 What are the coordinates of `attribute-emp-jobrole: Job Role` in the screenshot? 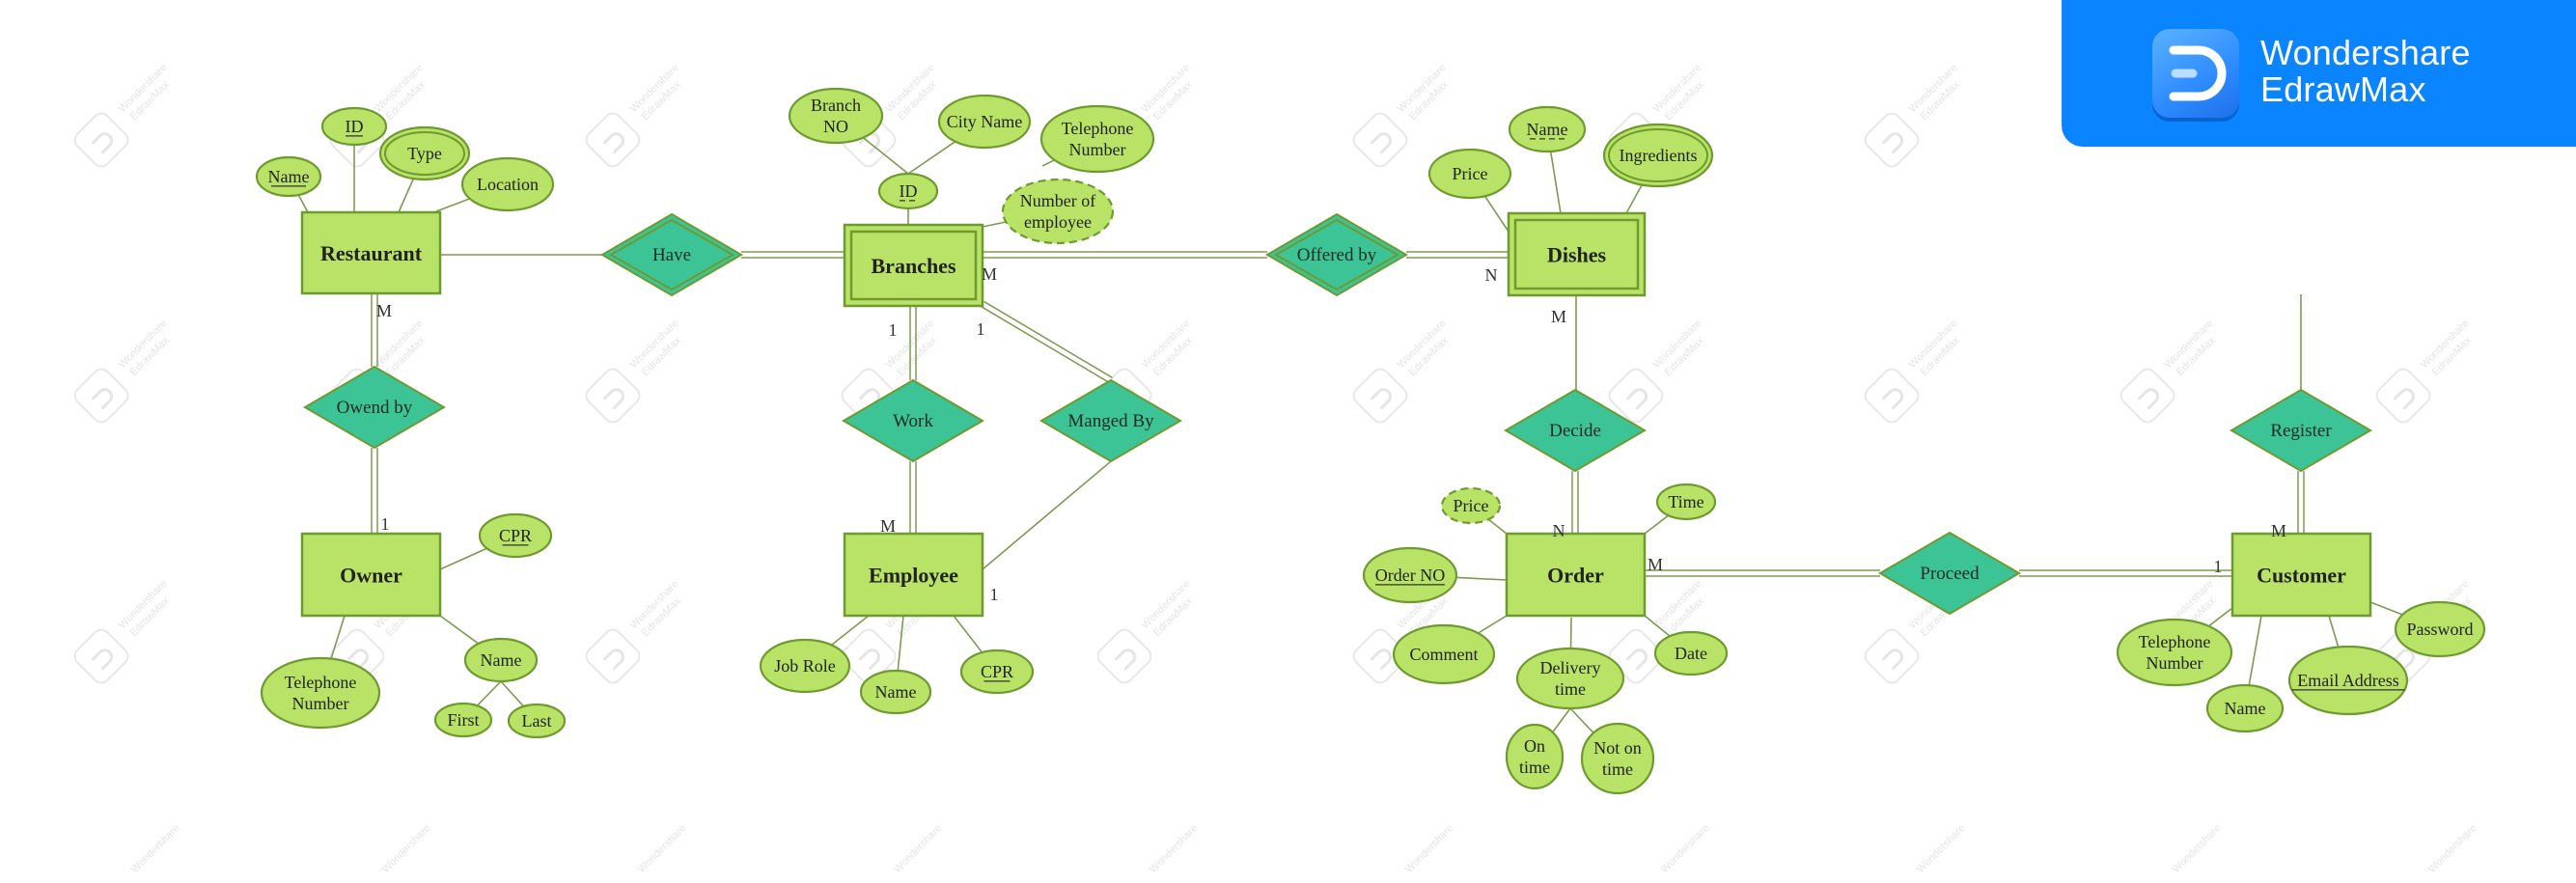 It's located at (805, 666).